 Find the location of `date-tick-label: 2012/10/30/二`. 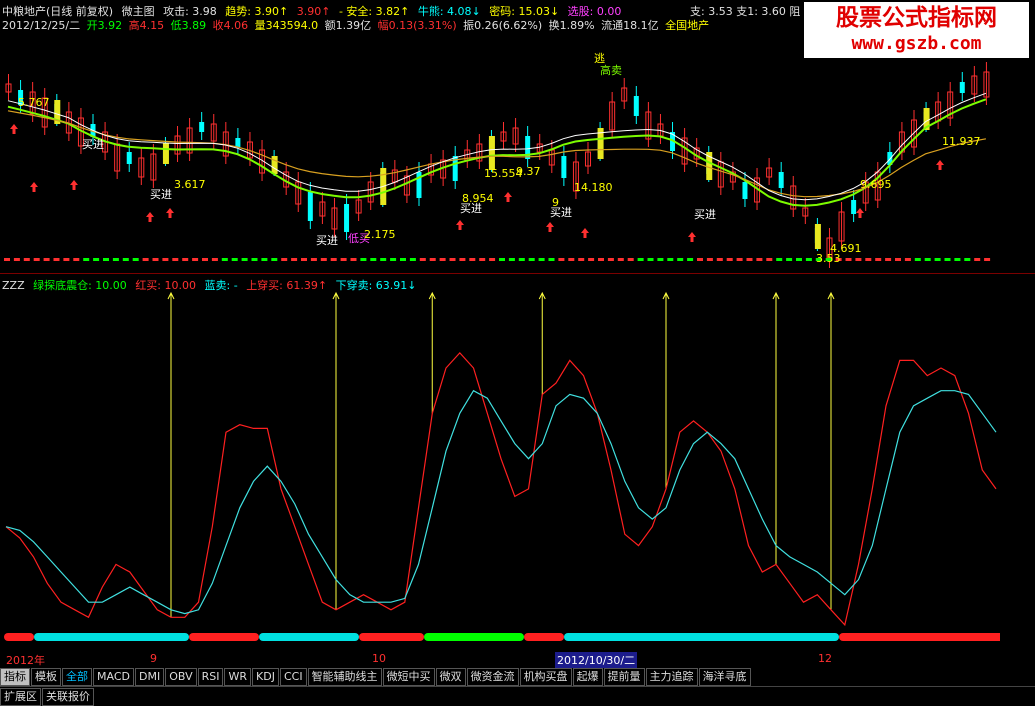

date-tick-label: 2012/10/30/二 is located at coordinates (596, 660).